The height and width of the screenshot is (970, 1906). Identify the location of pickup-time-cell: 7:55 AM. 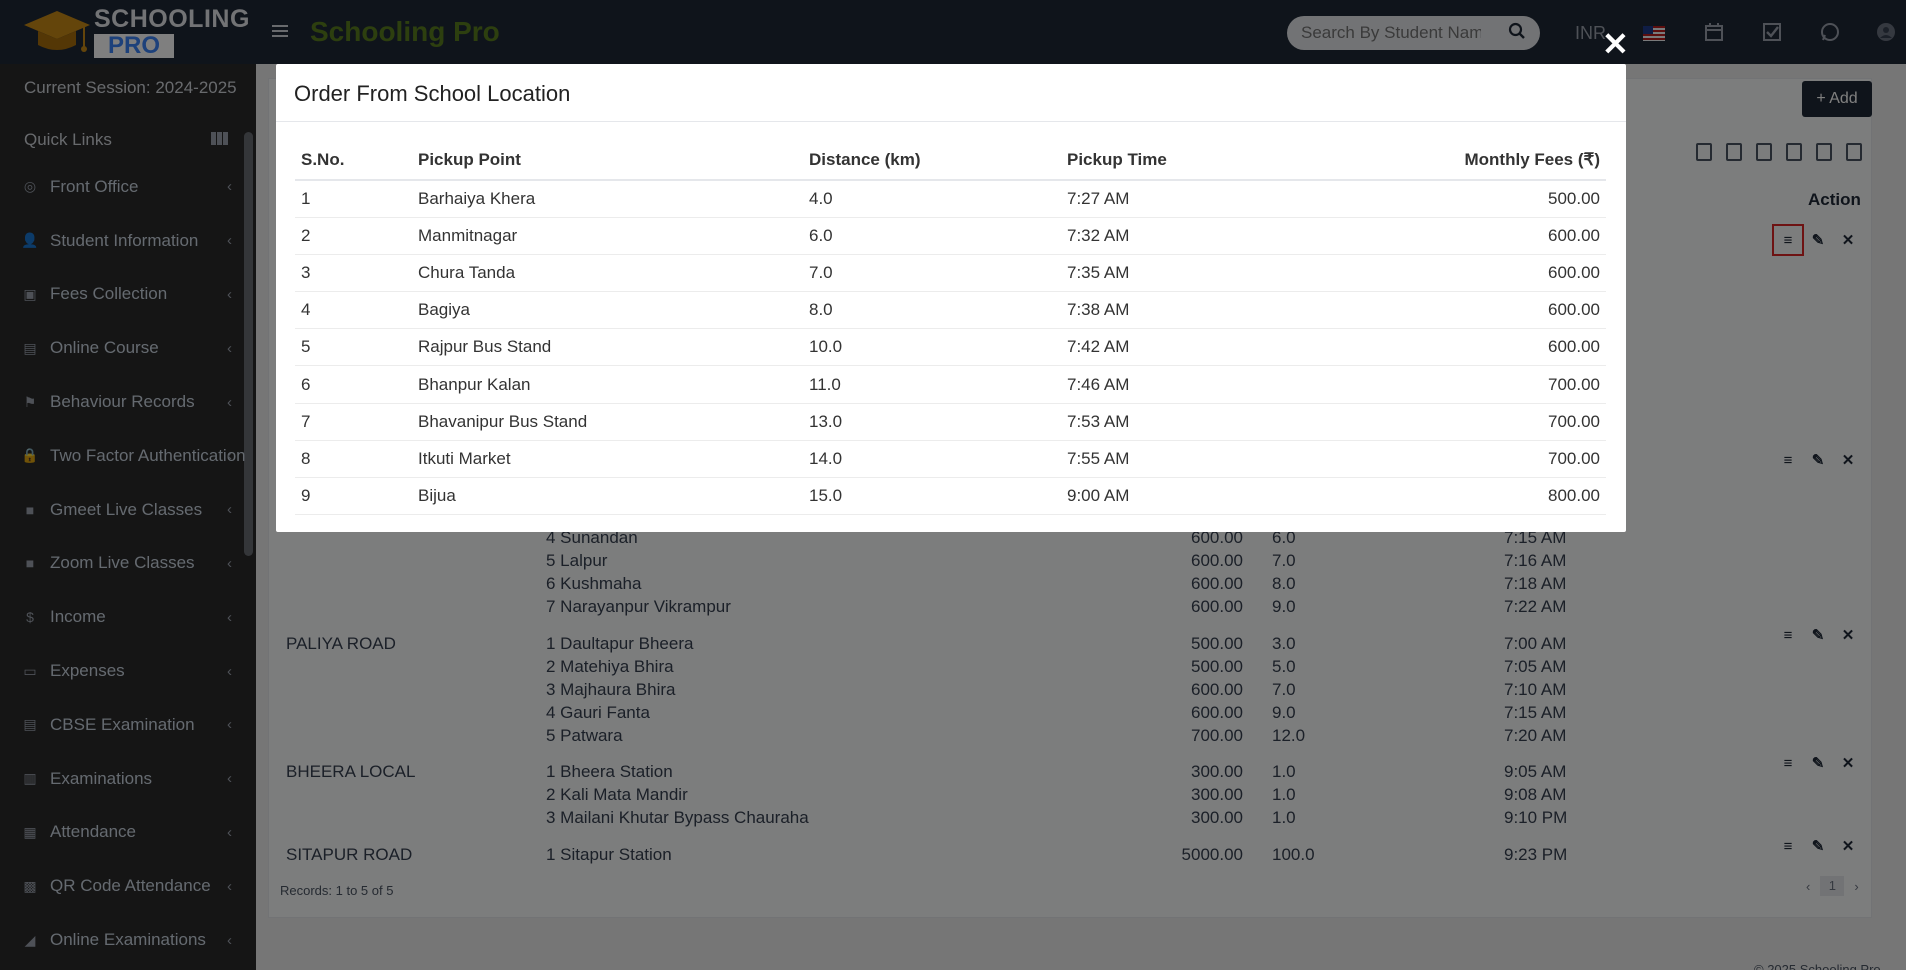
(1161, 459).